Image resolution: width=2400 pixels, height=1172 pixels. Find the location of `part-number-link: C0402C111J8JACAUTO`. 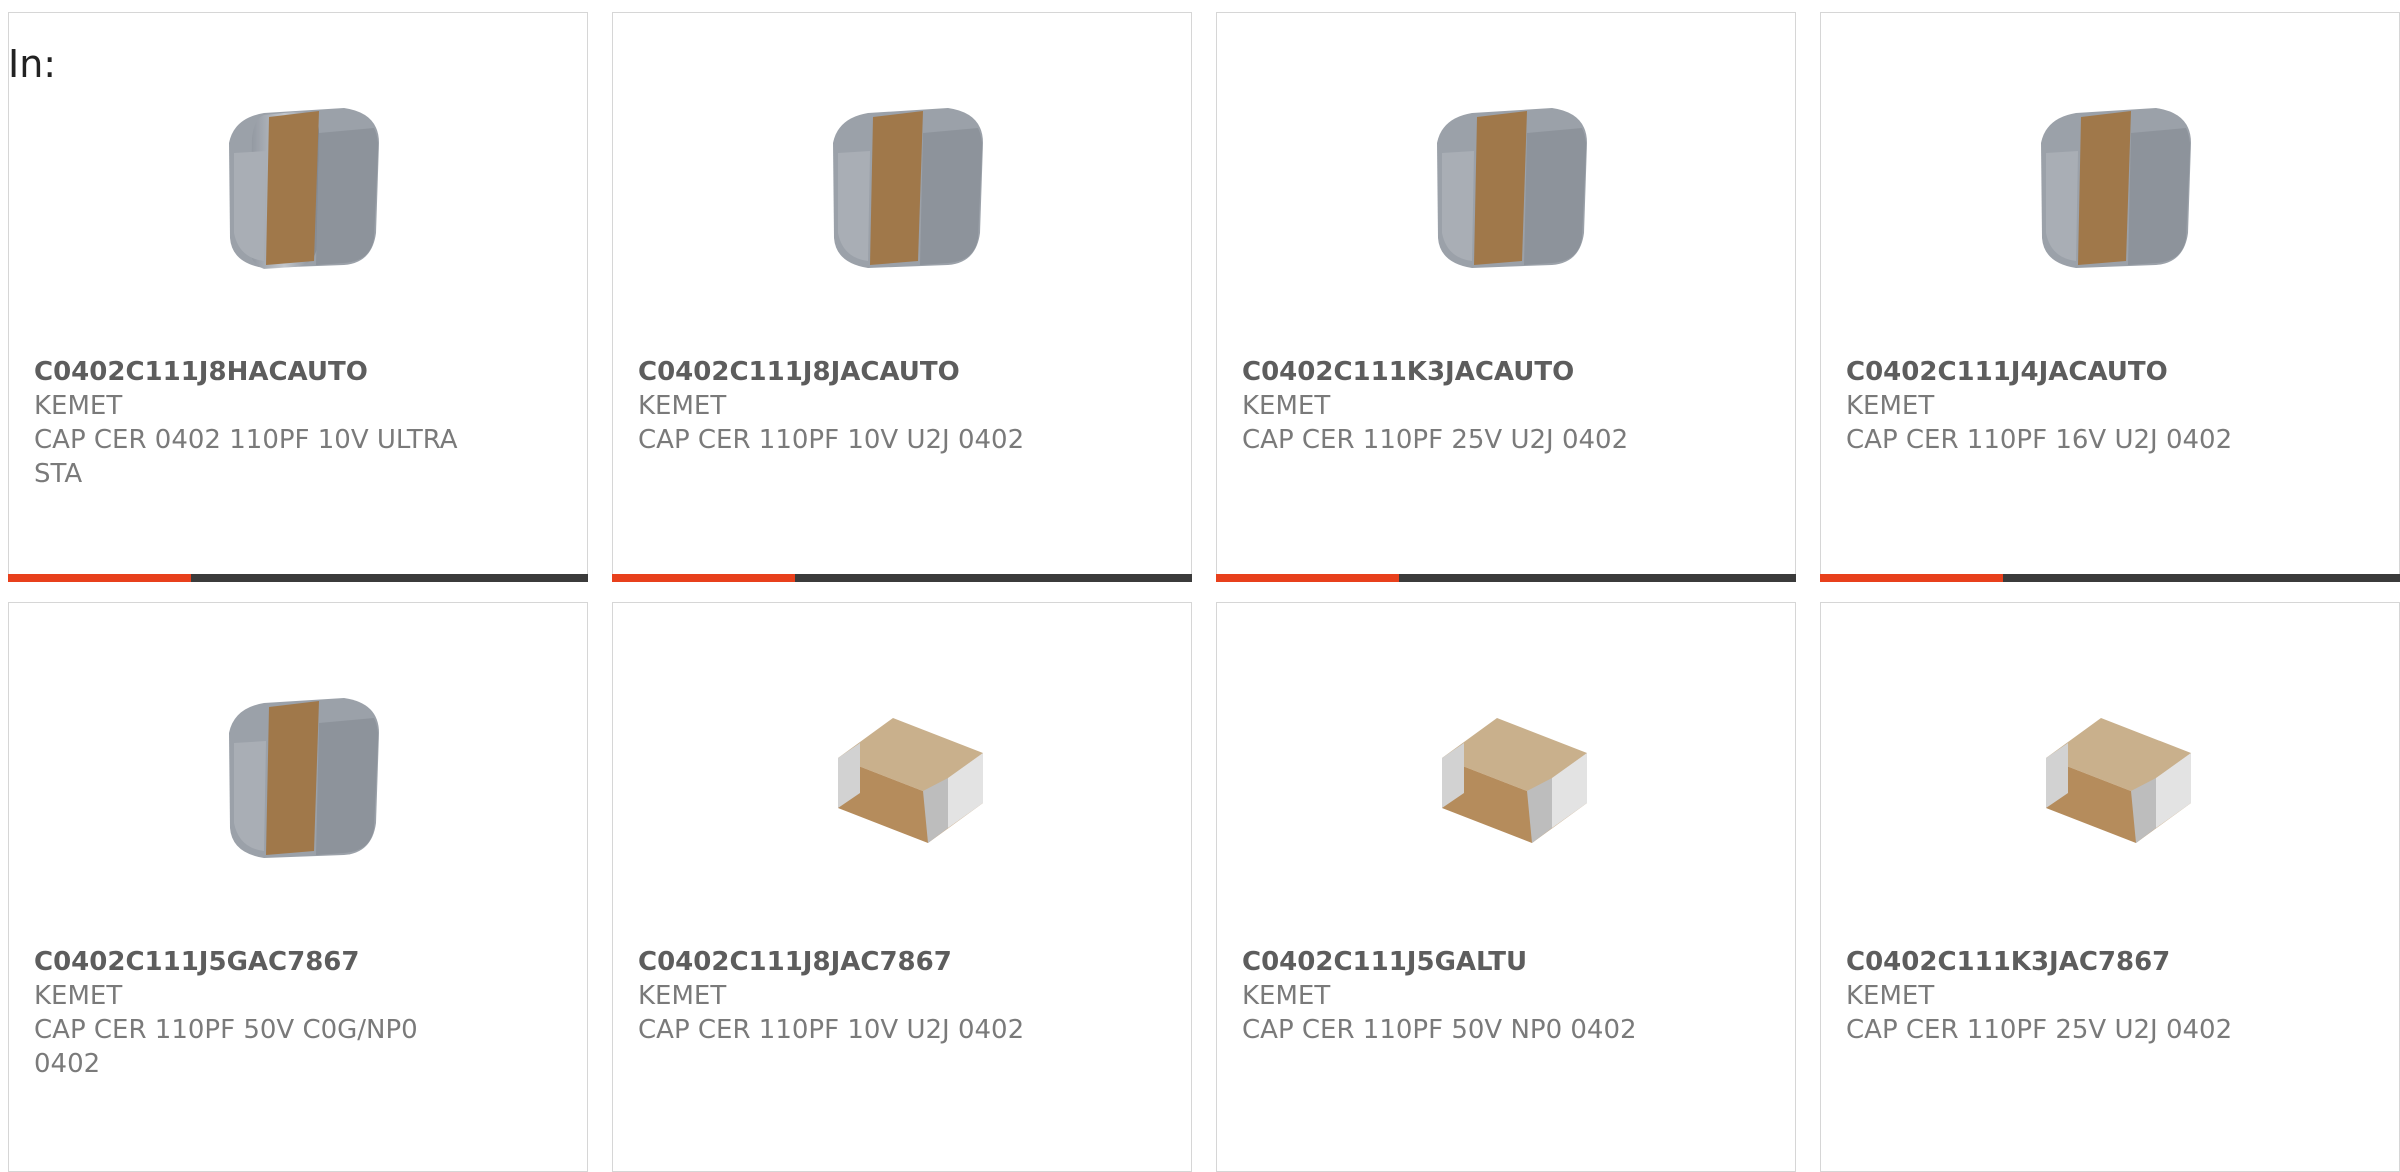

part-number-link: C0402C111J8JACAUTO is located at coordinates (853, 372).